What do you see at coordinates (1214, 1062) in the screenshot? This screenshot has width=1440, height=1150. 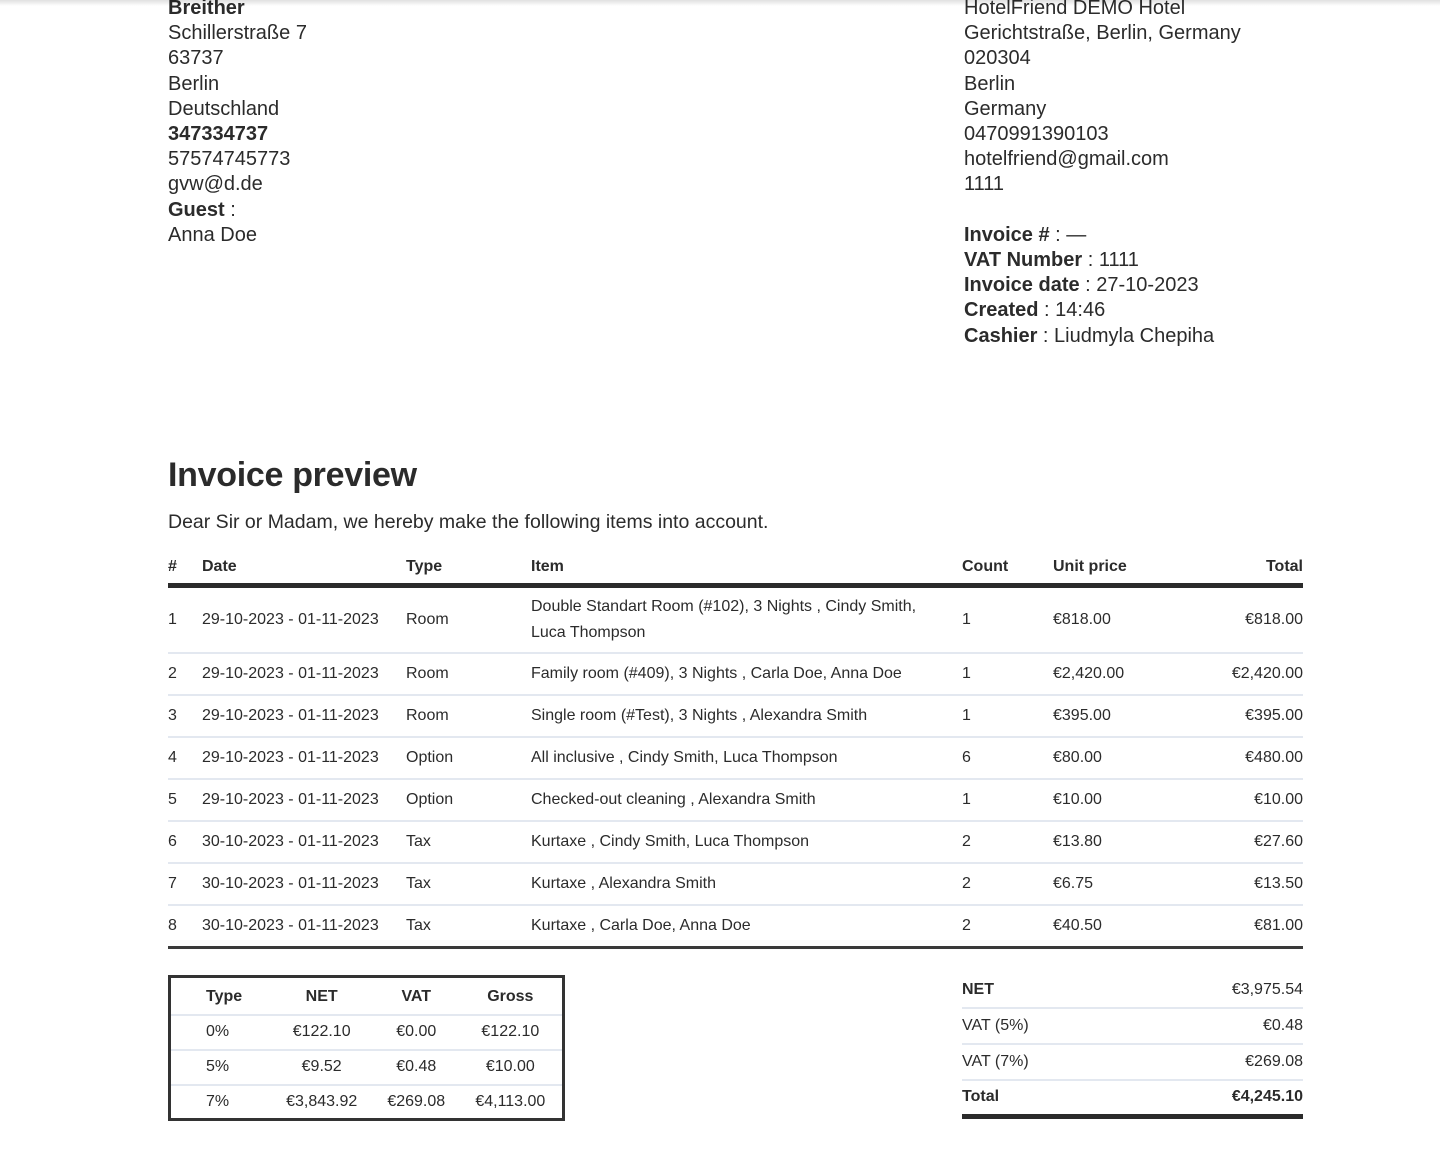 I see `summary-vat7-value: €269.08` at bounding box center [1214, 1062].